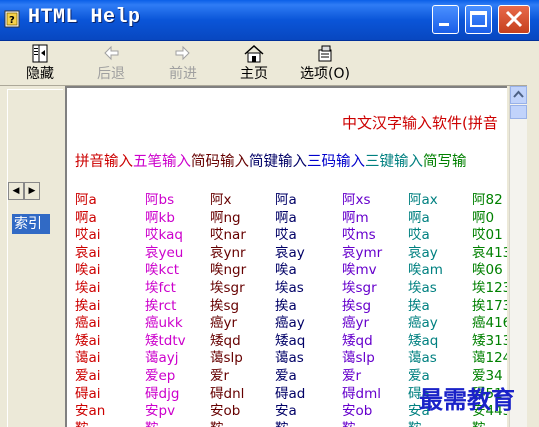 This screenshot has height=427, width=539. I want to click on hide-label: 隐藏, so click(40, 74).